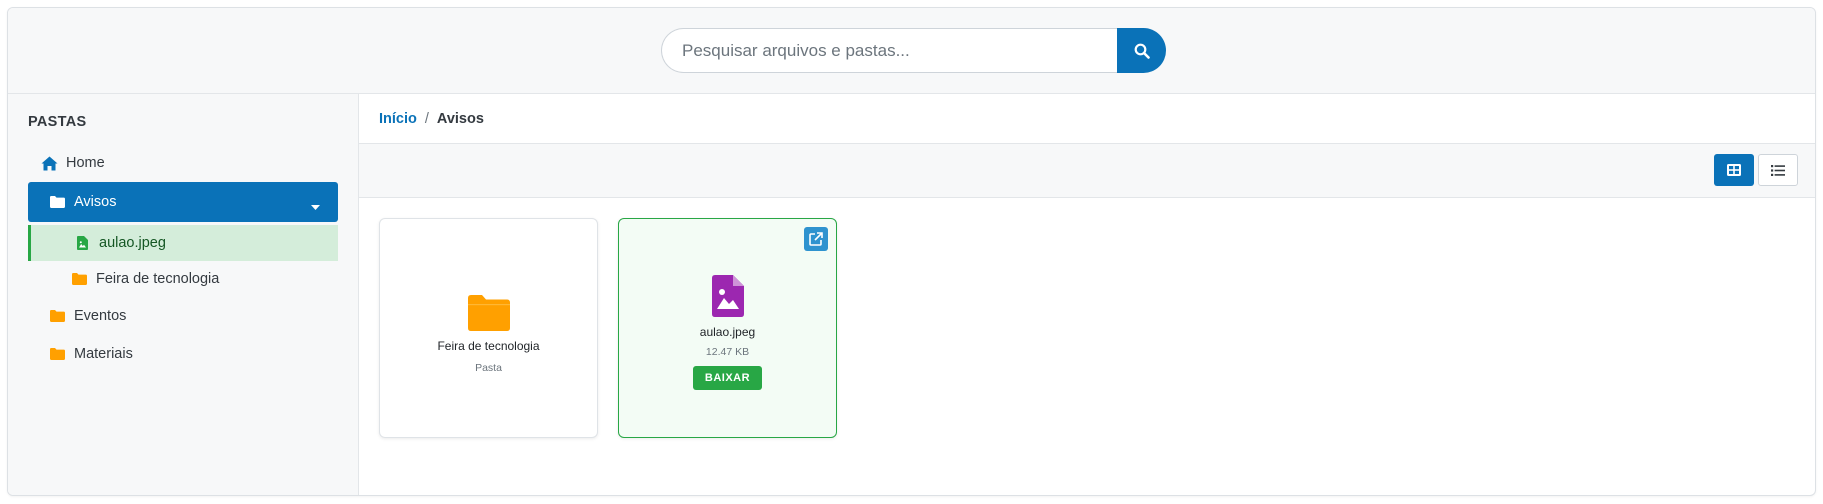 The image size is (1823, 504). I want to click on list-icon, so click(1778, 170).